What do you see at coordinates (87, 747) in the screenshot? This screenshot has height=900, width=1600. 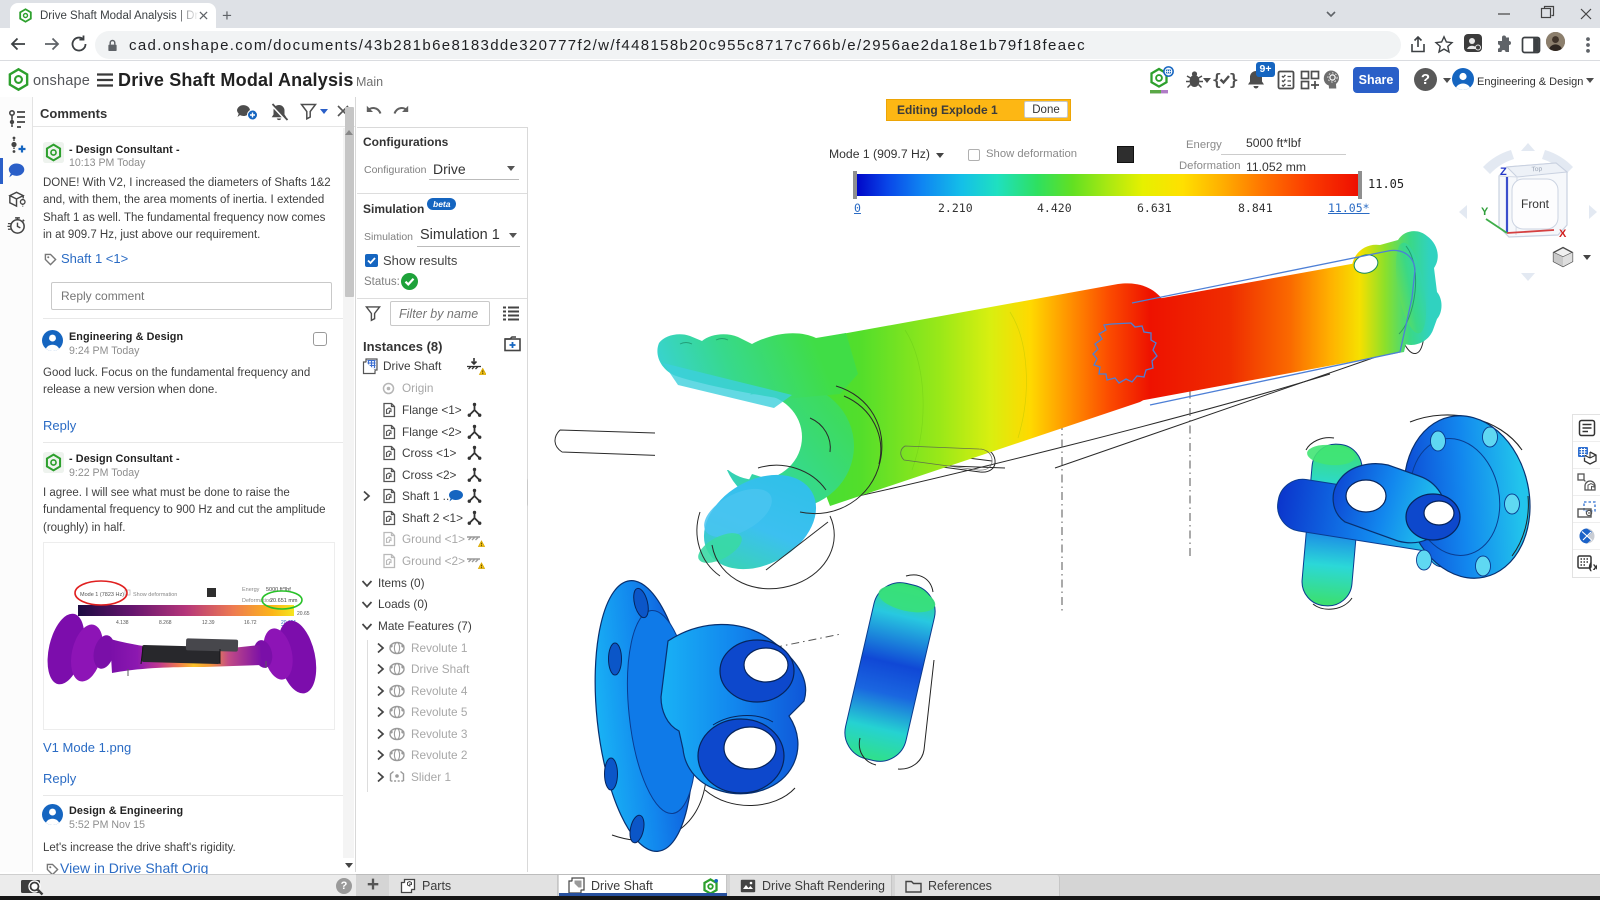 I see `attachment-link: V1 Mode 1.png` at bounding box center [87, 747].